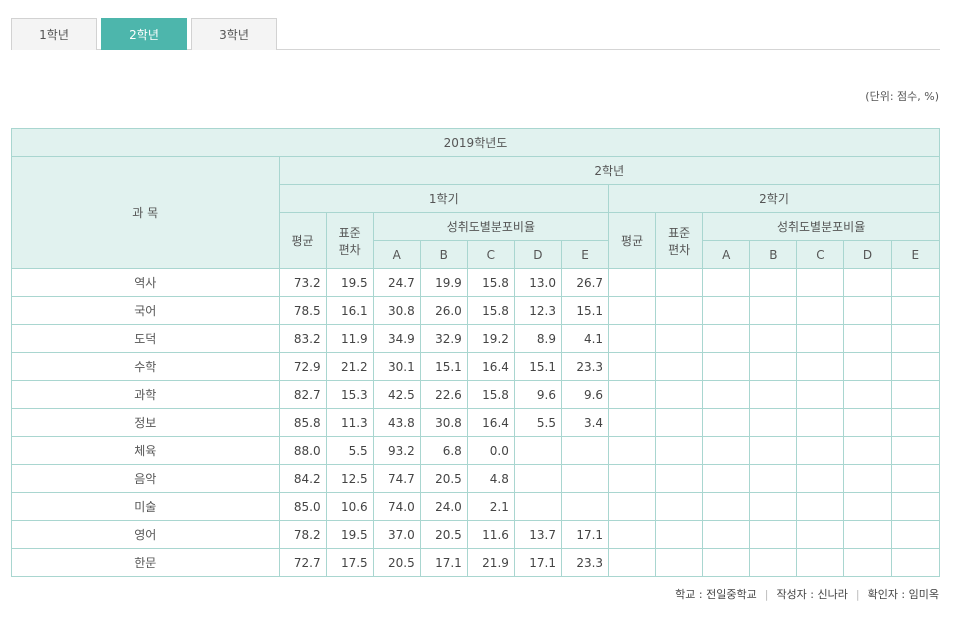 The height and width of the screenshot is (629, 966). I want to click on s1-value-cell: 42.5, so click(396, 394).